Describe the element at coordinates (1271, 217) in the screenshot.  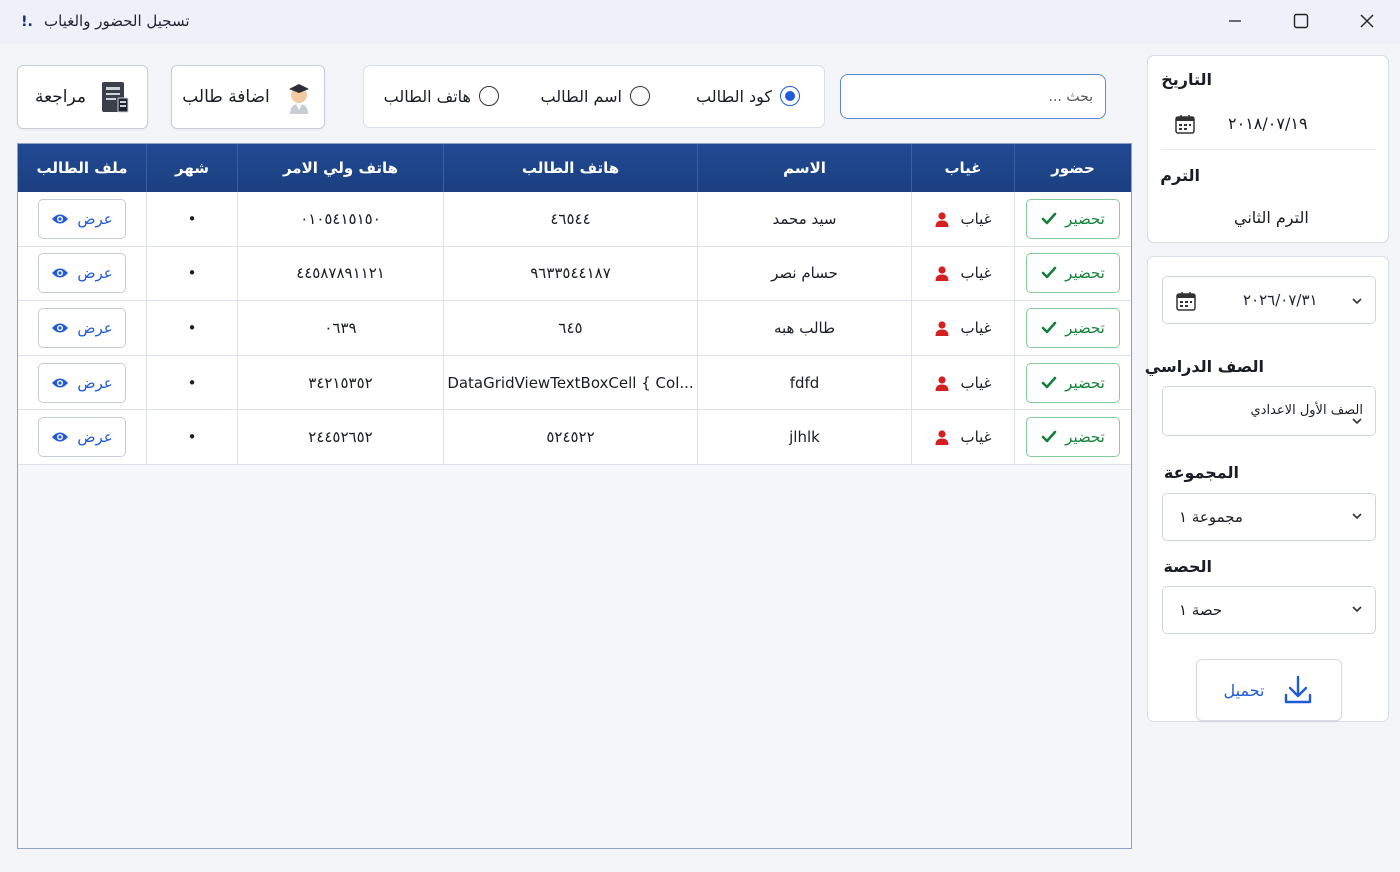
I see `term-value: الترم الثاني` at that location.